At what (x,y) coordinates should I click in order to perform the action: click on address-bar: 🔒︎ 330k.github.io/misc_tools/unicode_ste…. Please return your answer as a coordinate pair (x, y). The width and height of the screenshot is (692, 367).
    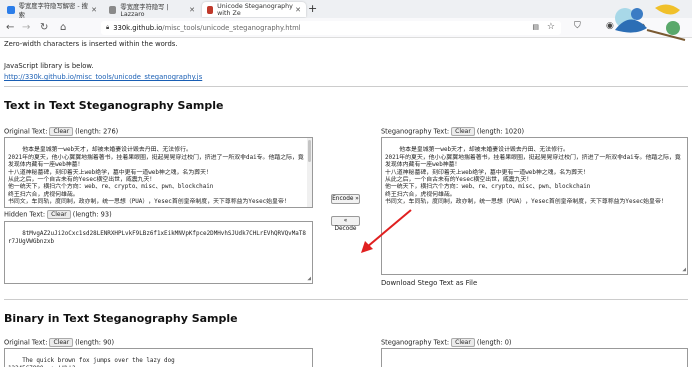
    Looking at the image, I should click on (331, 28).